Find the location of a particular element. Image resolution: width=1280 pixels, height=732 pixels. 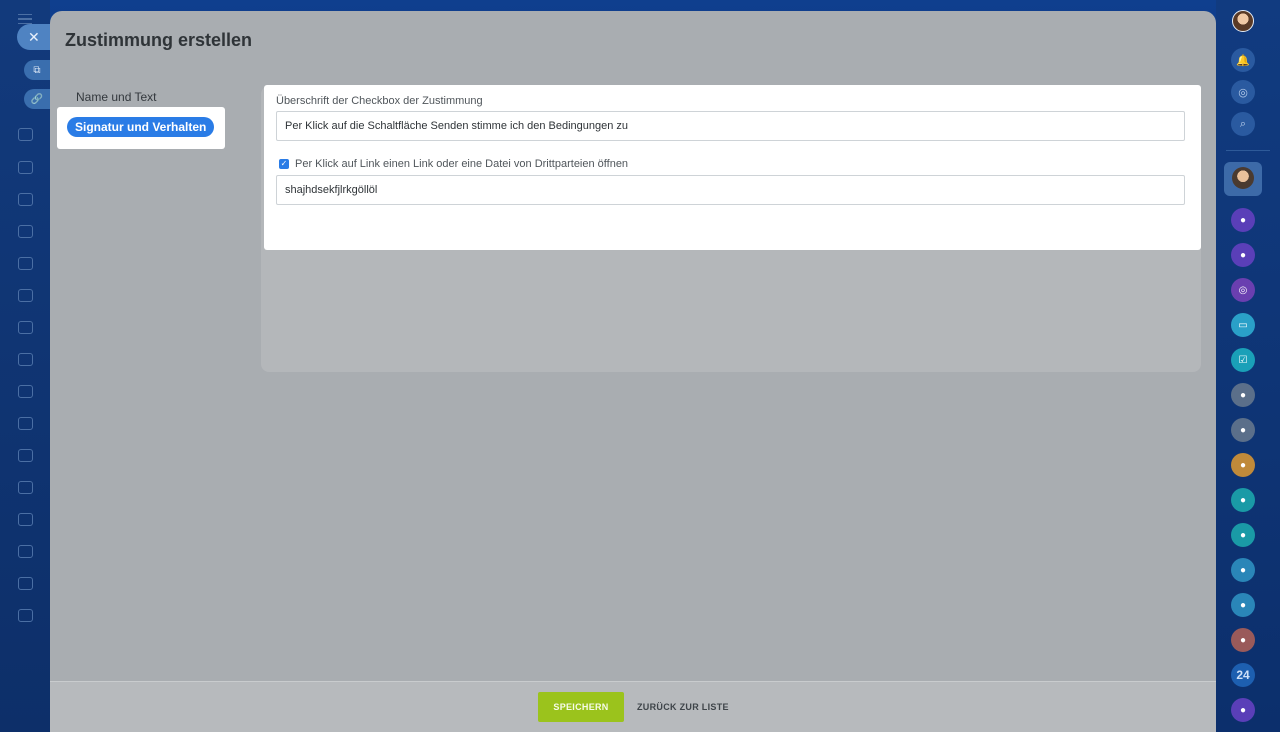

left-sidebar: ✕ ⧉ 🔗 is located at coordinates (28, 366).